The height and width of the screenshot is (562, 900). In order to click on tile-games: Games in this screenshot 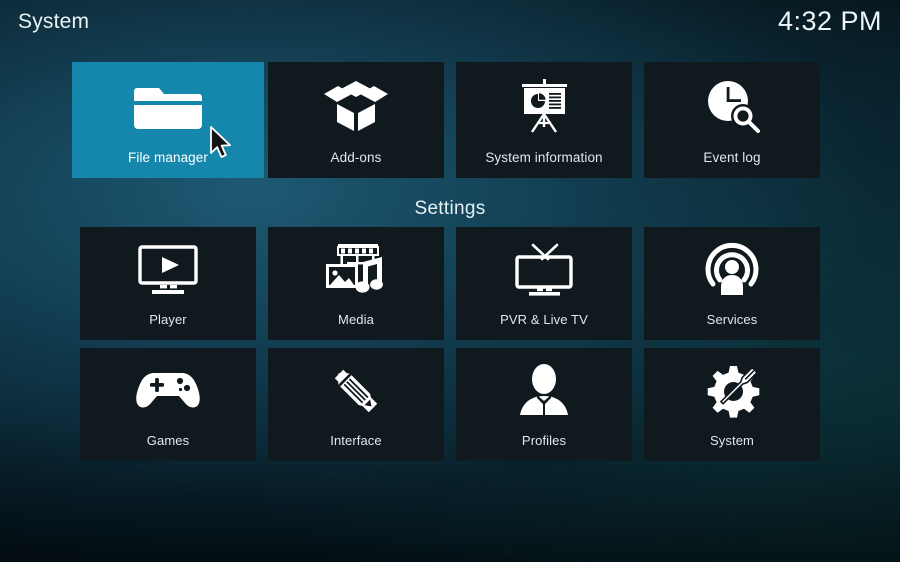, I will do `click(168, 404)`.